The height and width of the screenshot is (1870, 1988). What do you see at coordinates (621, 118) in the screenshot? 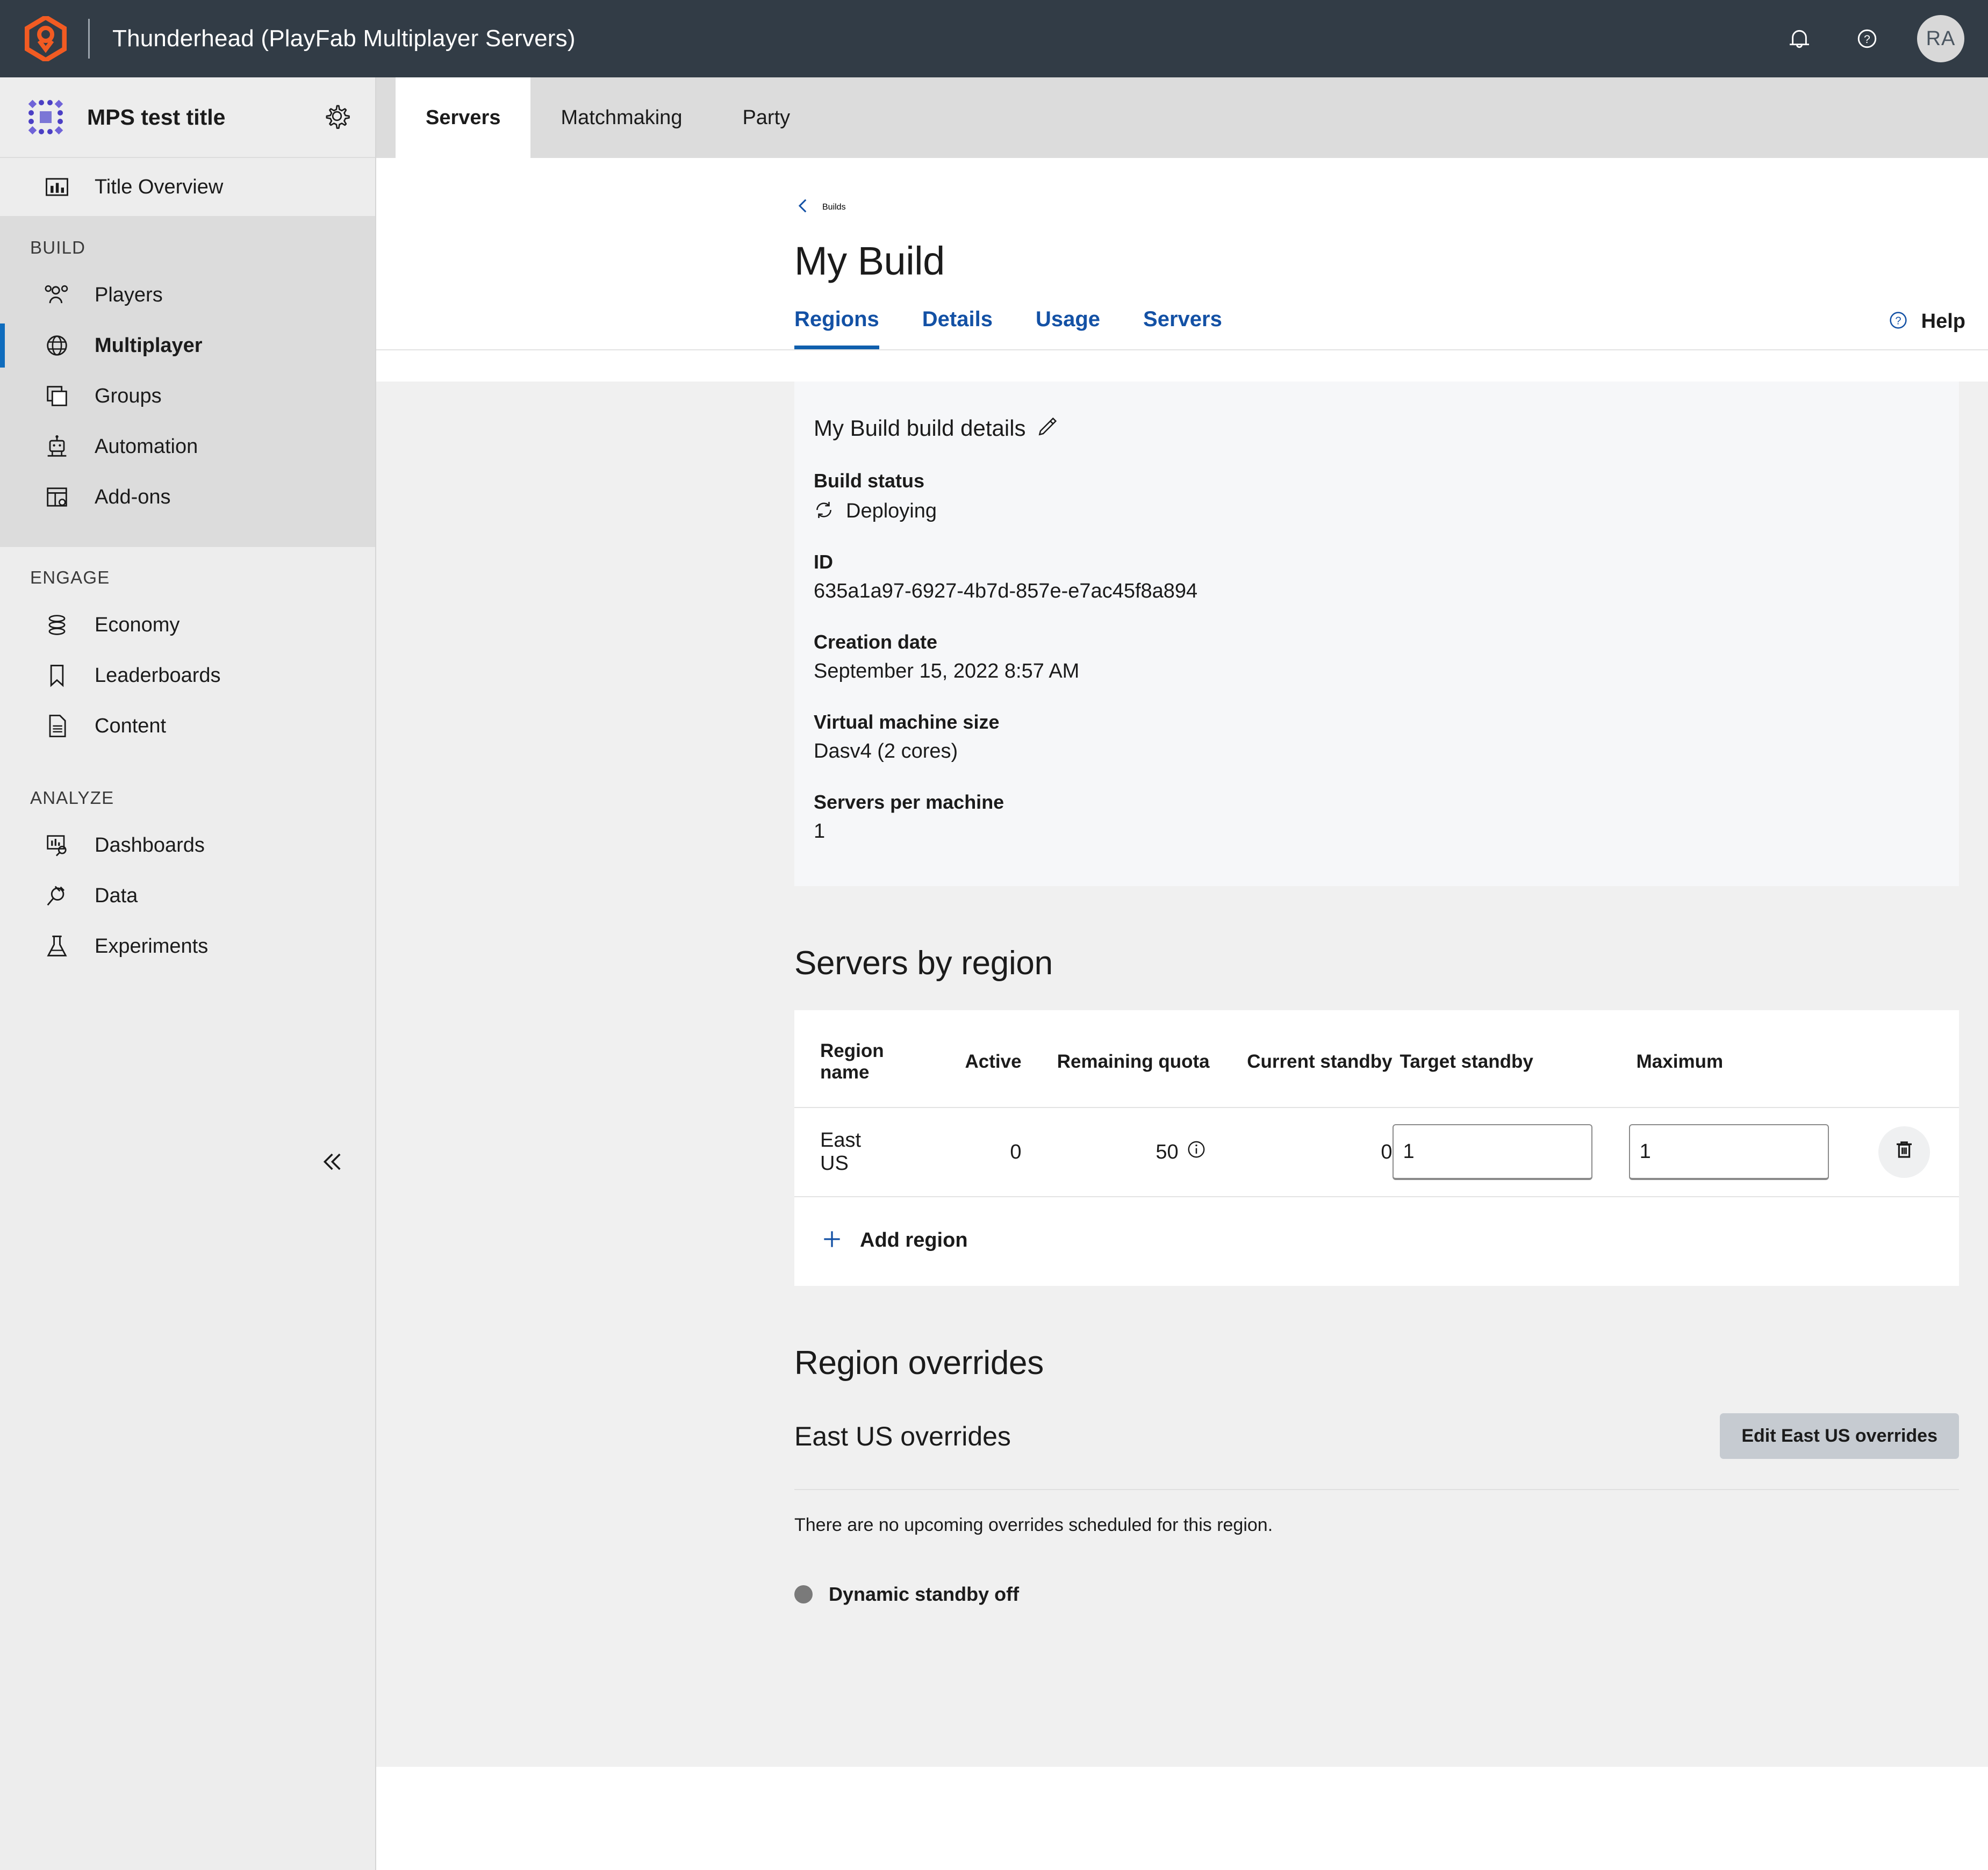
I see `tab-matchmaking: Matchmaking` at bounding box center [621, 118].